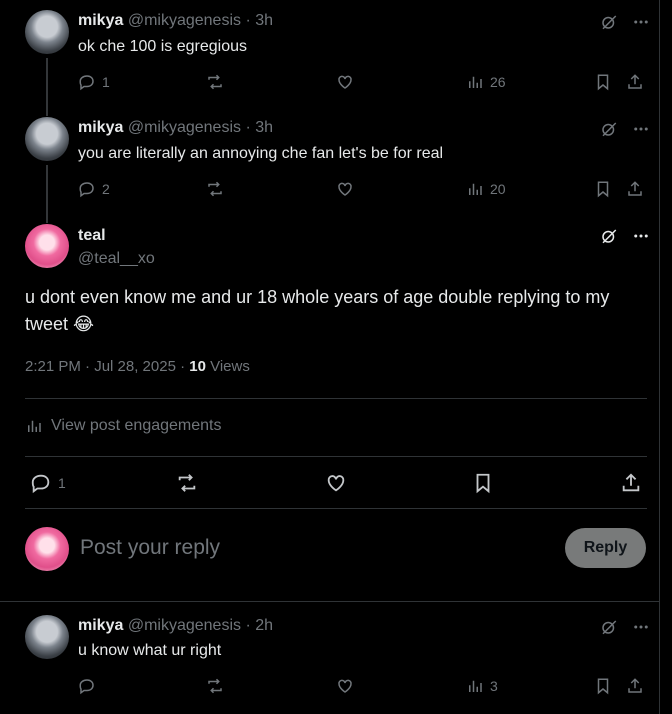  I want to click on author-name: teal, so click(92, 236).